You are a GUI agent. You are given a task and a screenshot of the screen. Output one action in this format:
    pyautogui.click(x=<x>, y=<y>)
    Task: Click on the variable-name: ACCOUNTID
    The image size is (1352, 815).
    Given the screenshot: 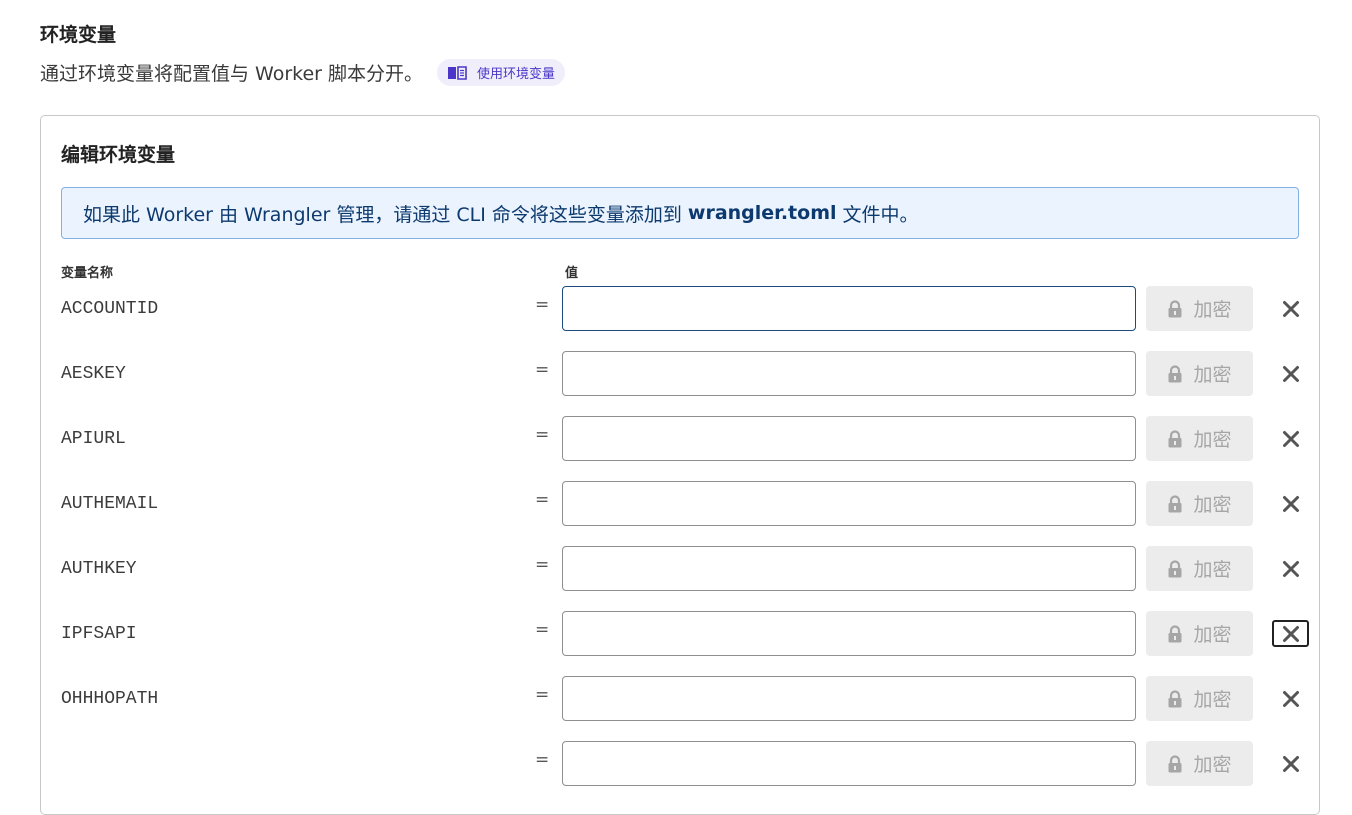 What is the action you would take?
    pyautogui.click(x=110, y=309)
    